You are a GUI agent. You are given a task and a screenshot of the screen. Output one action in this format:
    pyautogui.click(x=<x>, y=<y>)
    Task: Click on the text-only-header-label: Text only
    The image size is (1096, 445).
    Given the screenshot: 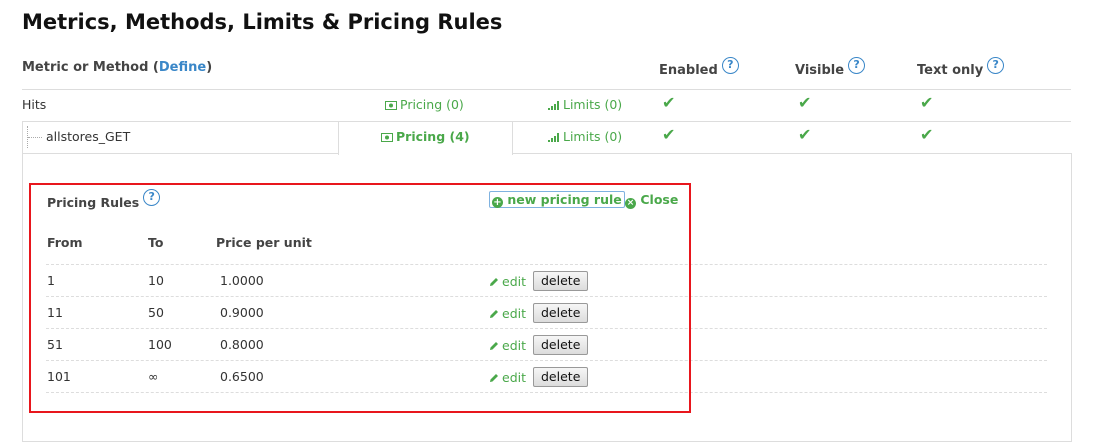 What is the action you would take?
    pyautogui.click(x=950, y=70)
    